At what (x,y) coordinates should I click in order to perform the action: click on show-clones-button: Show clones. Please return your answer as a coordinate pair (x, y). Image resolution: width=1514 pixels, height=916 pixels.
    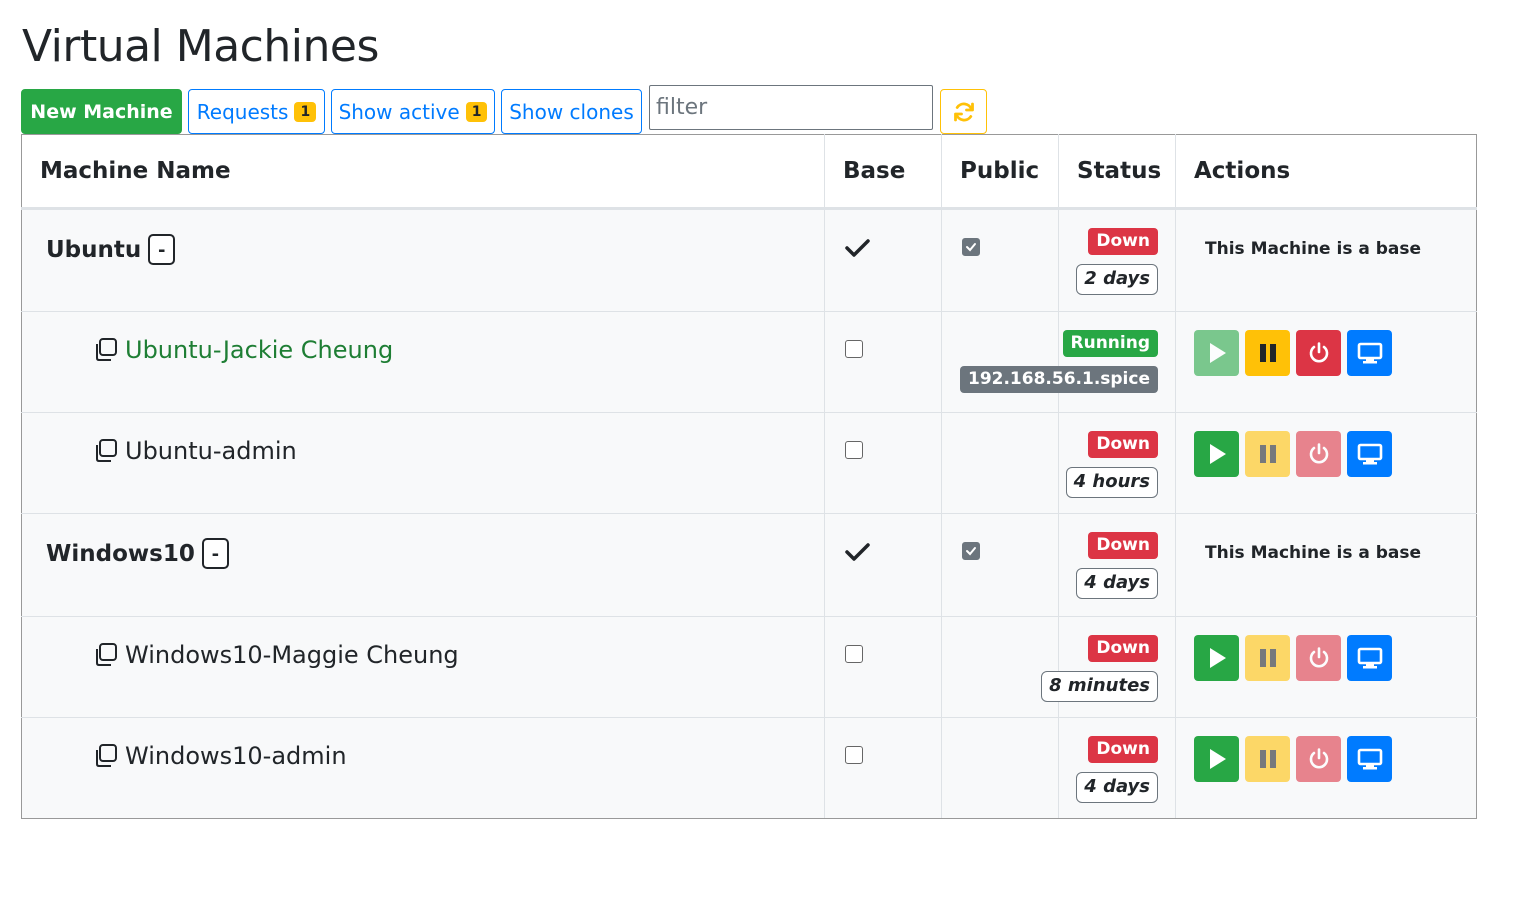
    Looking at the image, I should click on (571, 111).